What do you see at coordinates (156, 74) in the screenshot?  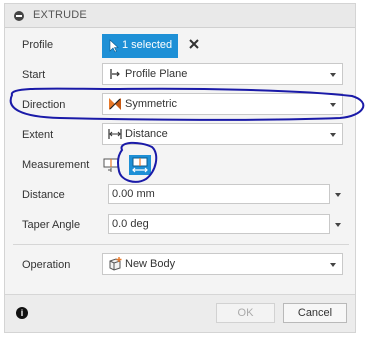 I see `start-value: Profile Plane` at bounding box center [156, 74].